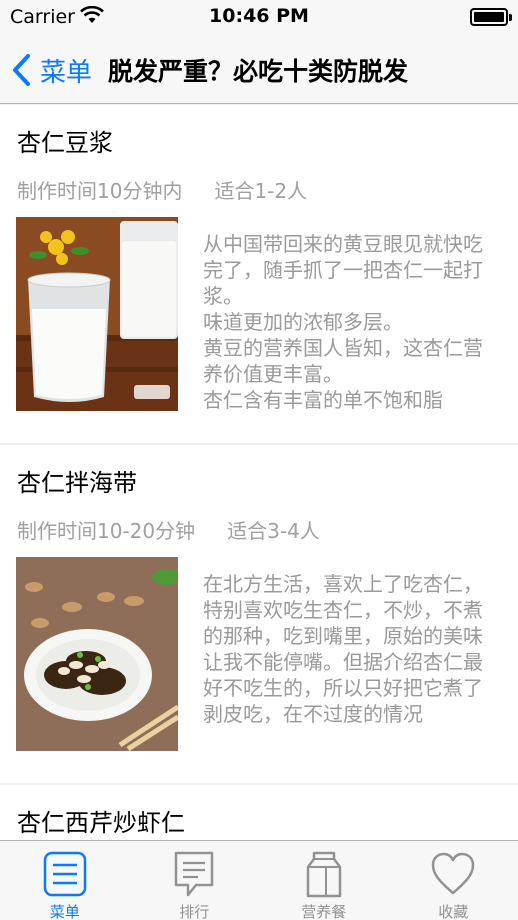  I want to click on menu-list-icon, so click(64, 874).